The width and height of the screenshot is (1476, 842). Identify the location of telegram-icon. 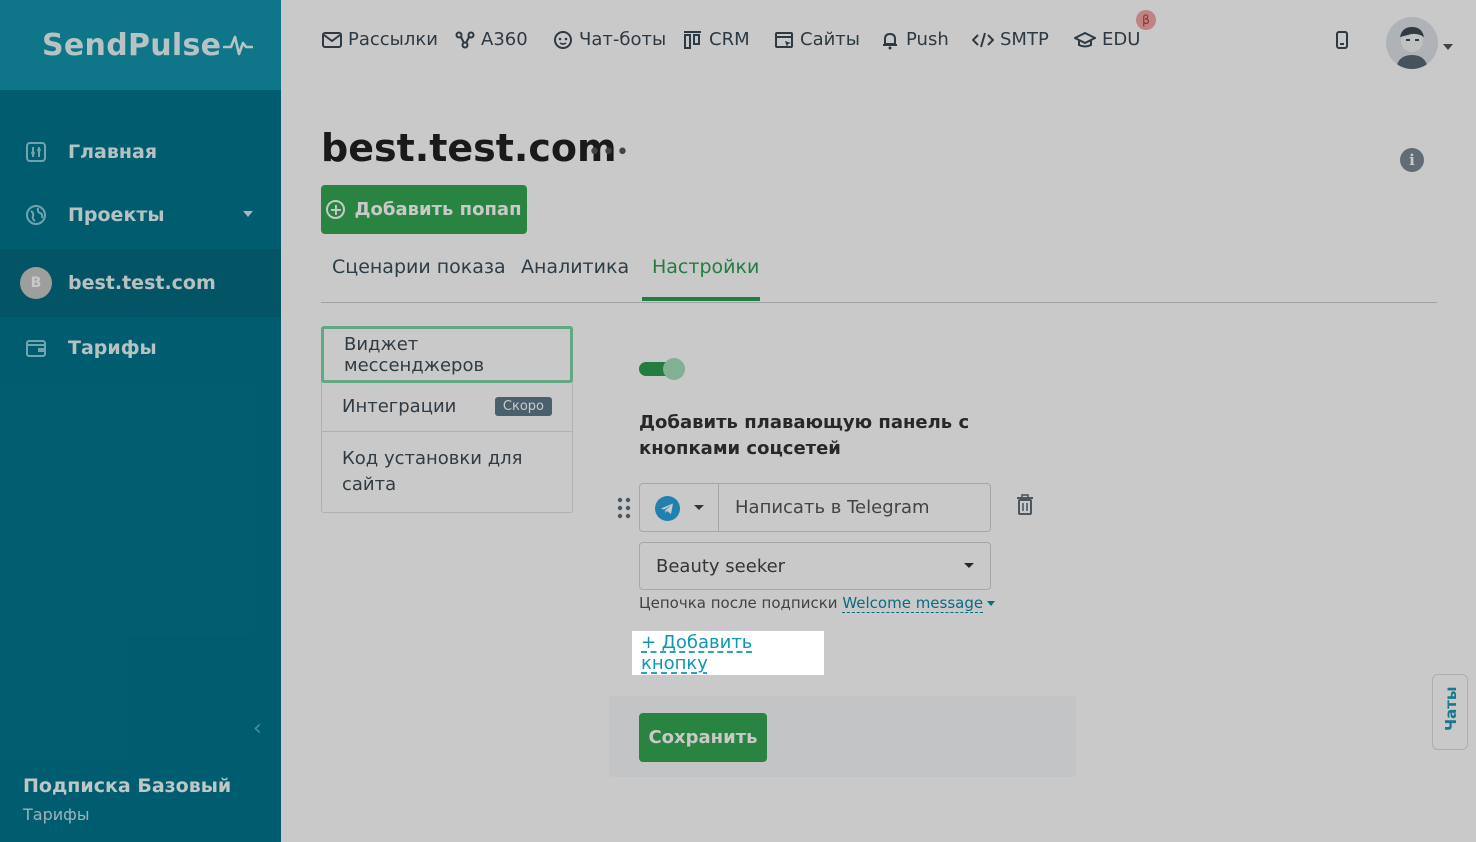
(667, 508).